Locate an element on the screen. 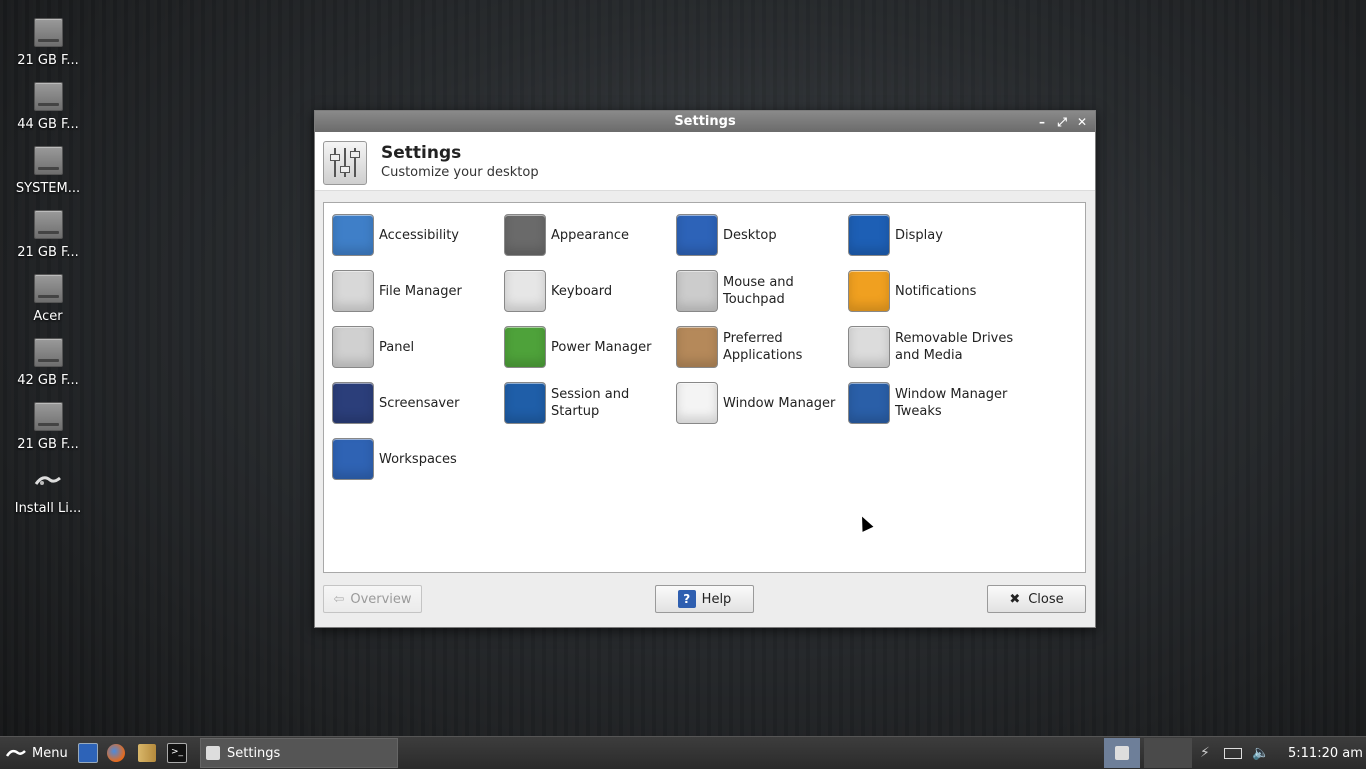 The width and height of the screenshot is (1366, 769). launcher-firefox is located at coordinates (116, 753).